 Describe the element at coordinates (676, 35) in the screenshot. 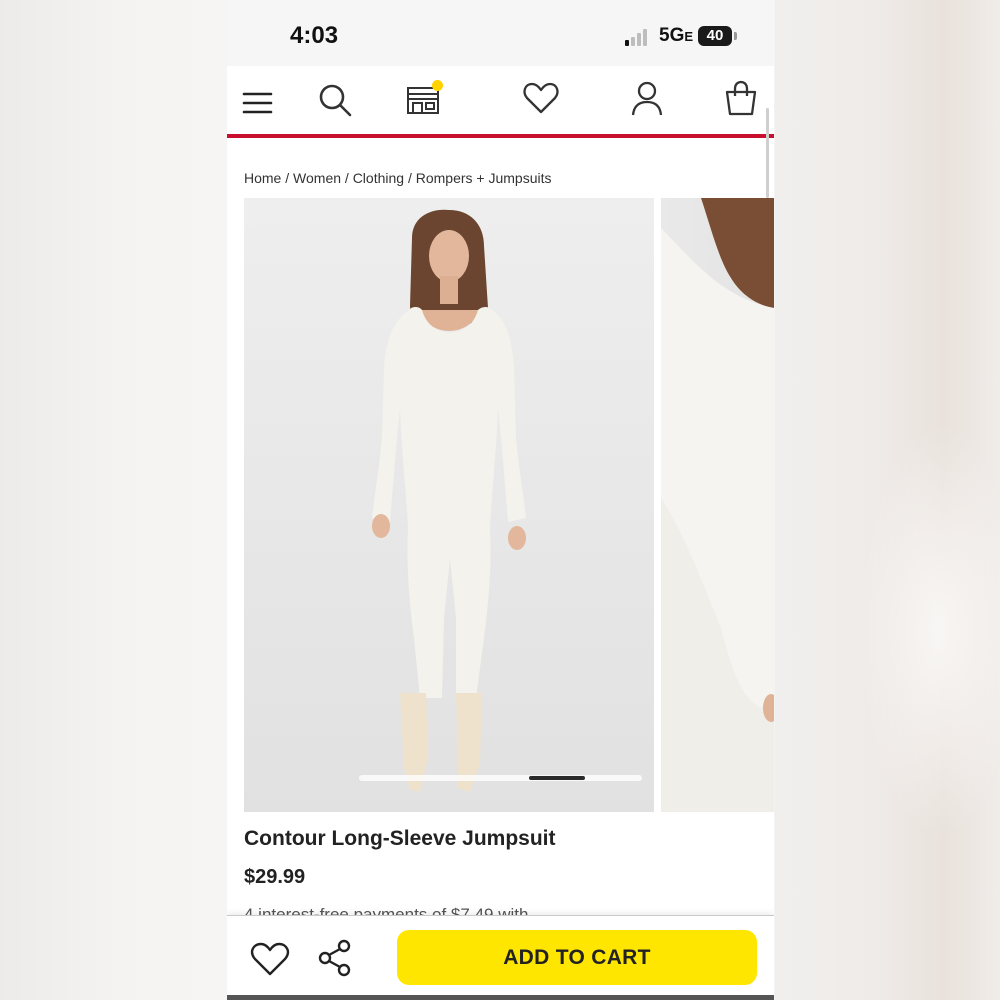

I see `network-label: 5GE` at that location.